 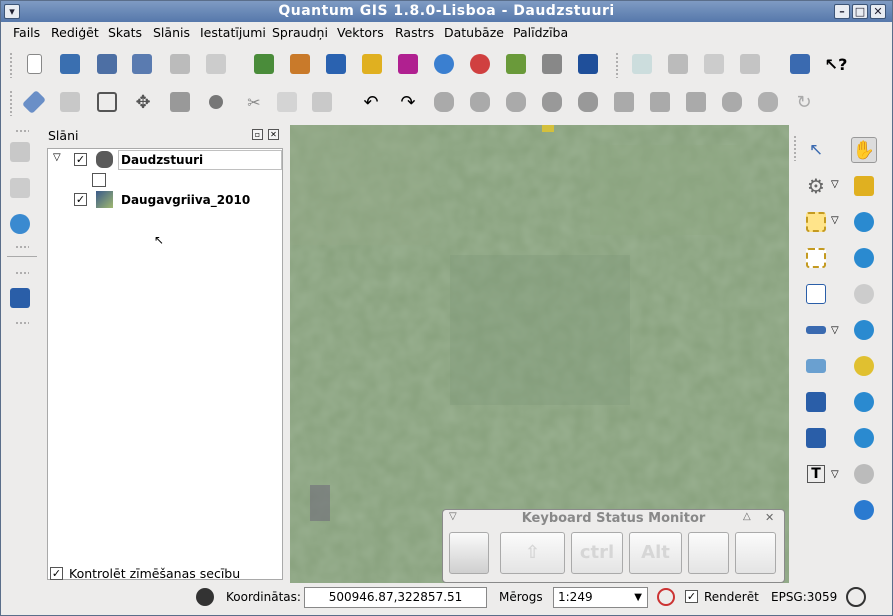 I want to click on delete-ring-icon, so click(x=552, y=102).